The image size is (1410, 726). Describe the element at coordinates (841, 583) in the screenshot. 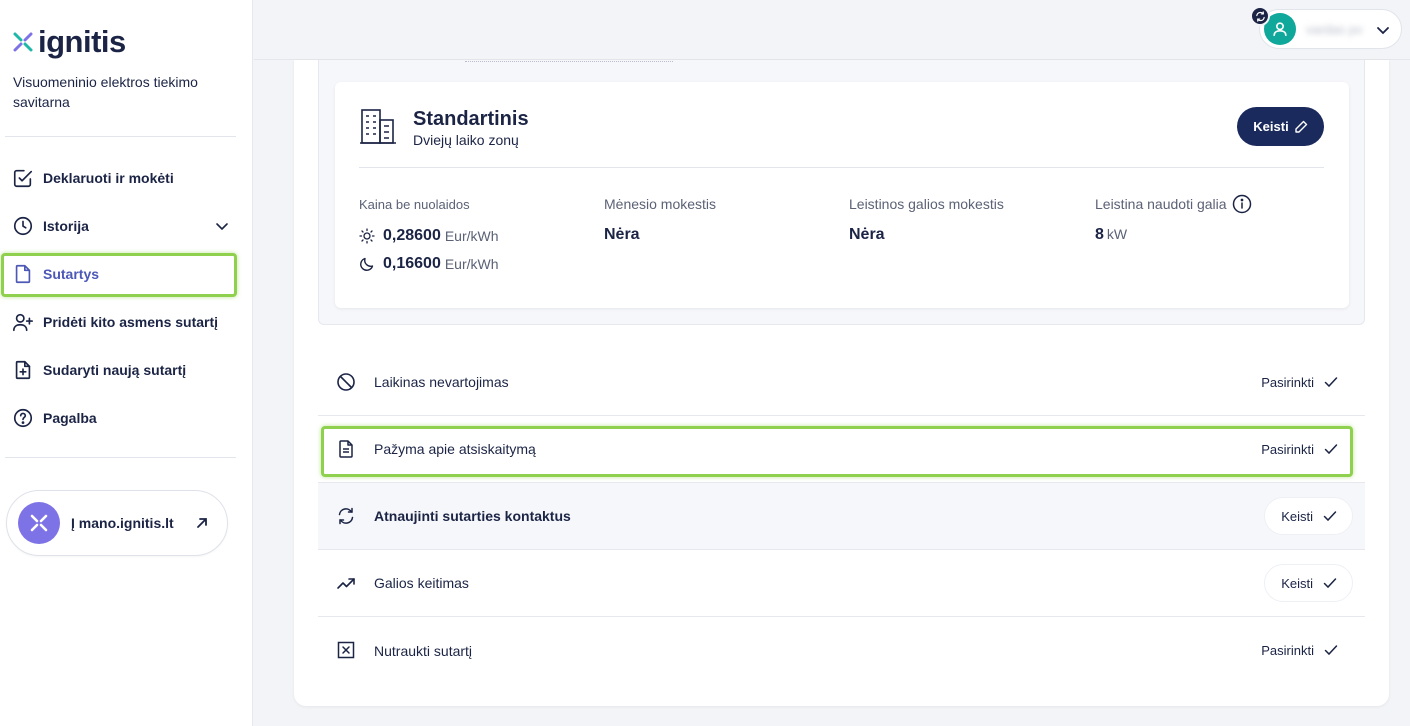

I see `action-power-change: Galios keitimas Keisti` at that location.